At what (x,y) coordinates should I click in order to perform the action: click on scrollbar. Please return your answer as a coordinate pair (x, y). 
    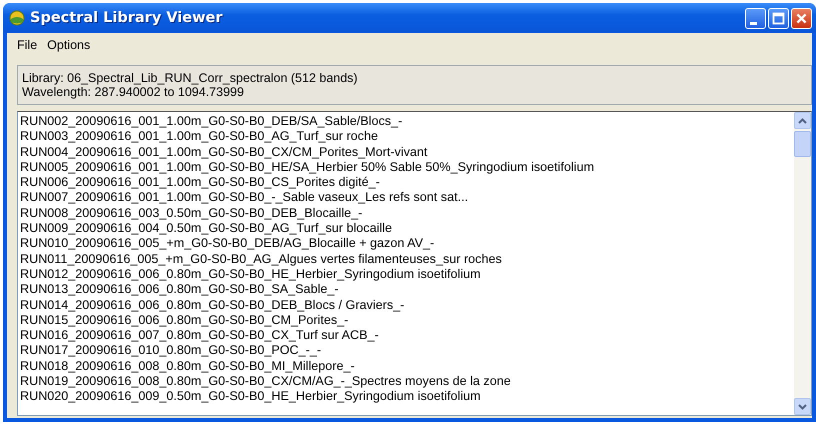
    Looking at the image, I should click on (802, 263).